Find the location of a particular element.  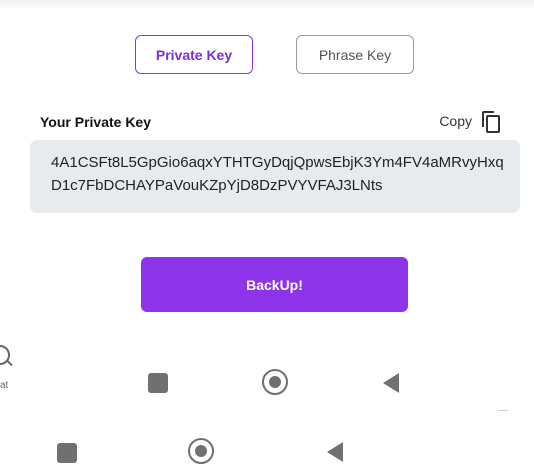

side-fragment-text: at is located at coordinates (4, 385).